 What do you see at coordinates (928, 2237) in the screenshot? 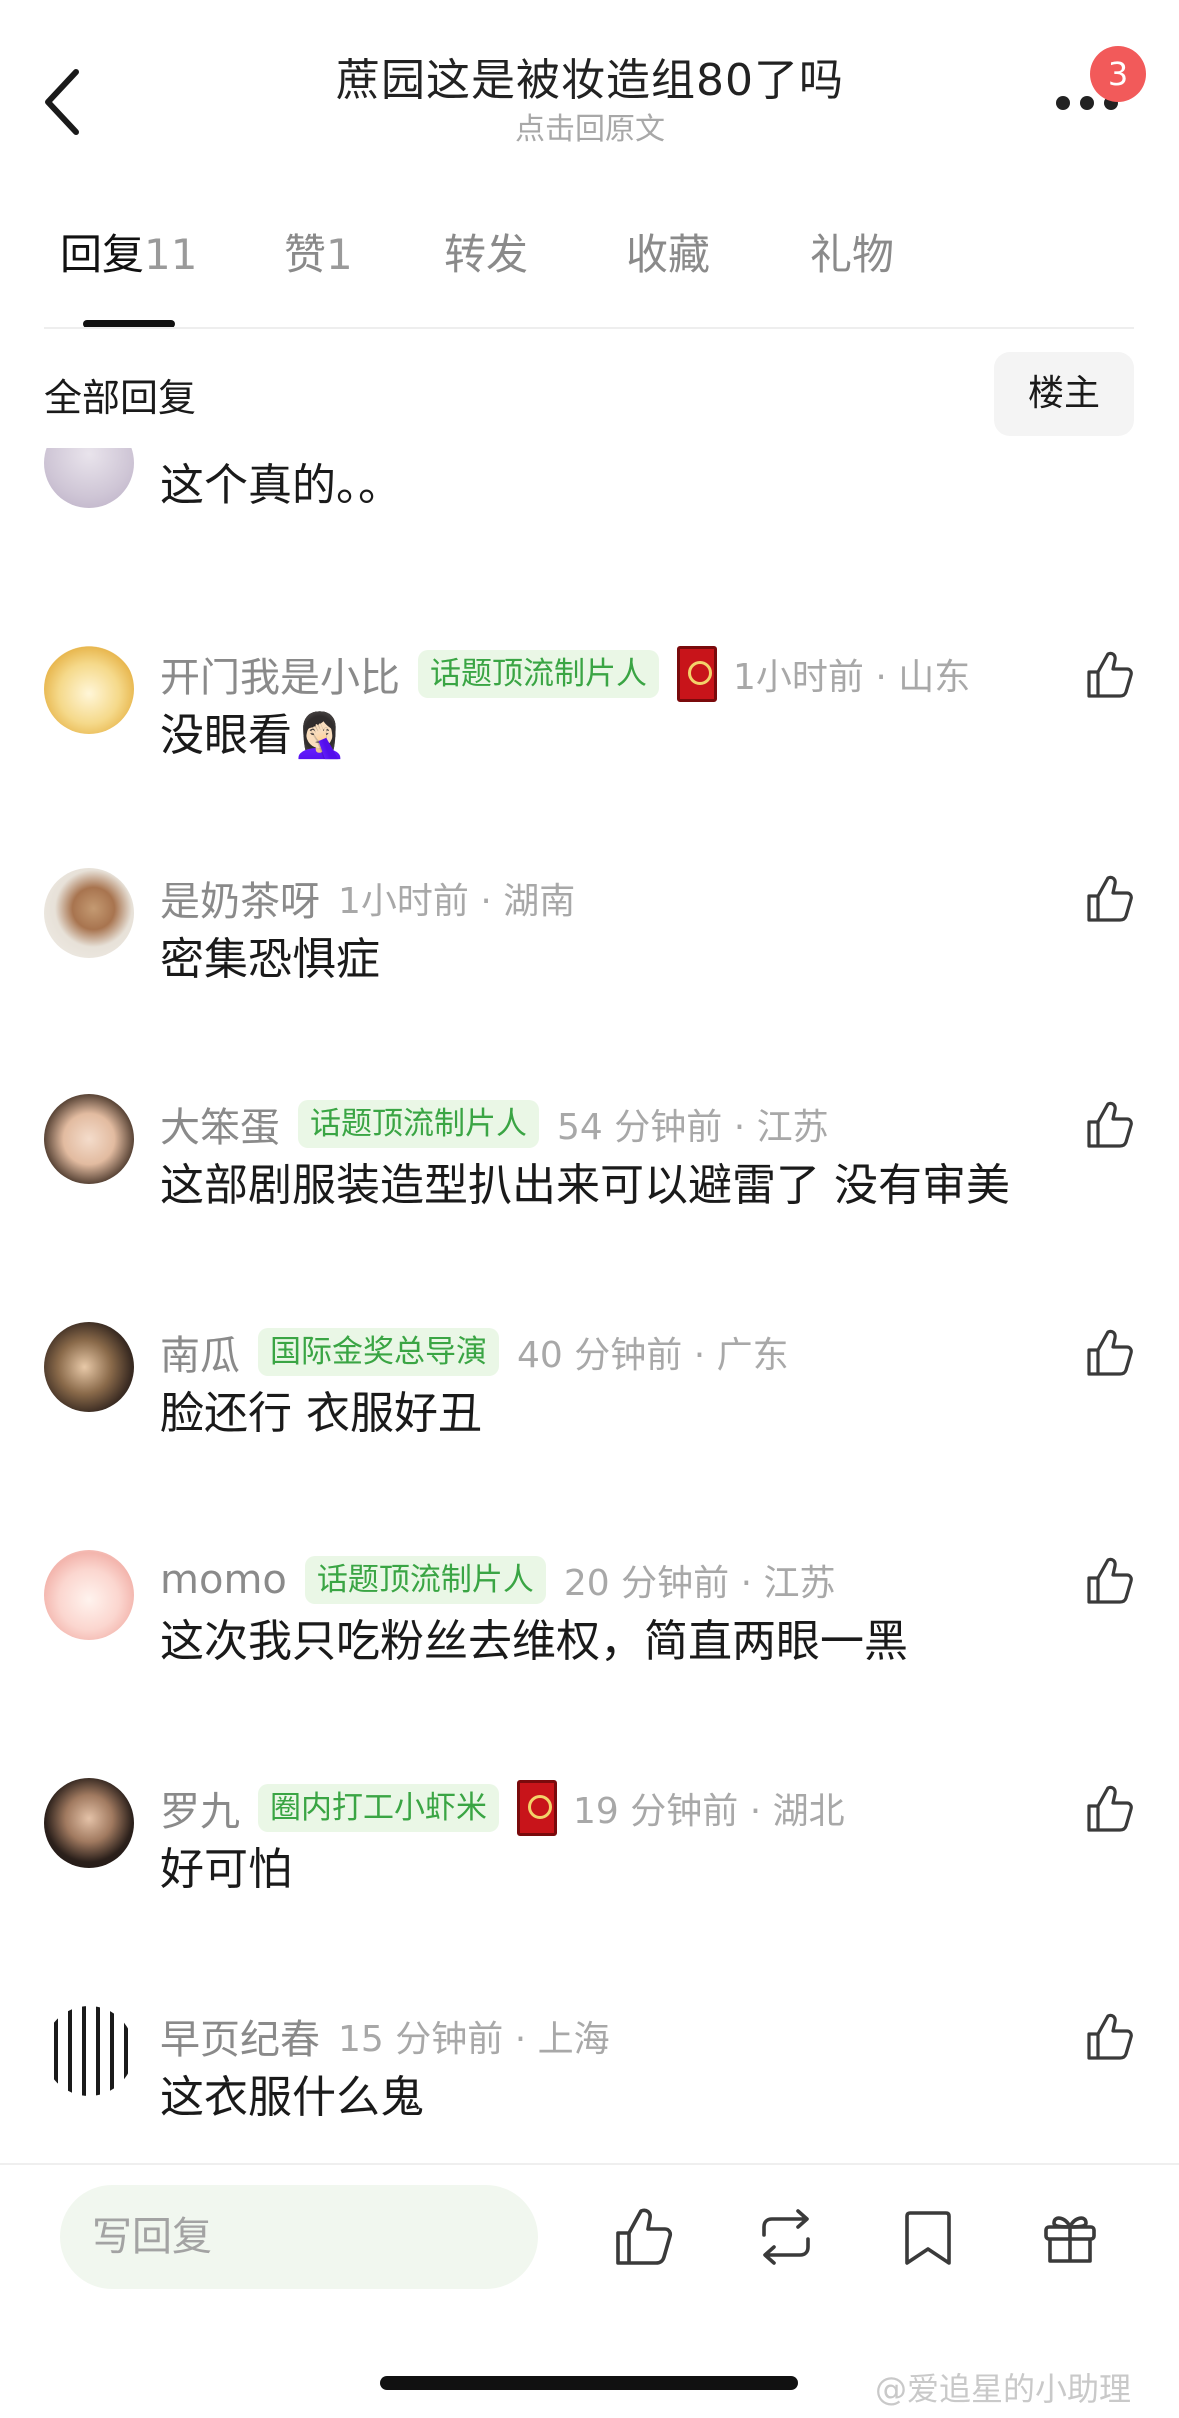
I see `bookmark-icon` at bounding box center [928, 2237].